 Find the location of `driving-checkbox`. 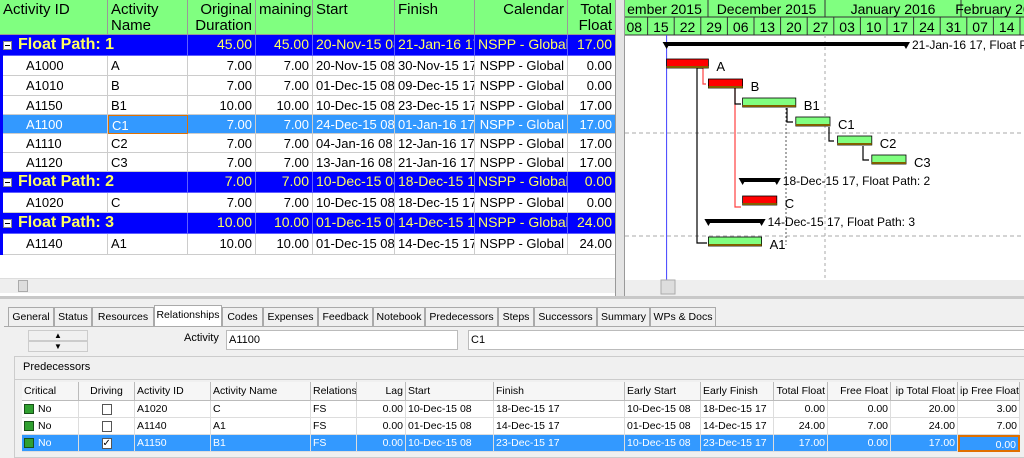

driving-checkbox is located at coordinates (106, 426).